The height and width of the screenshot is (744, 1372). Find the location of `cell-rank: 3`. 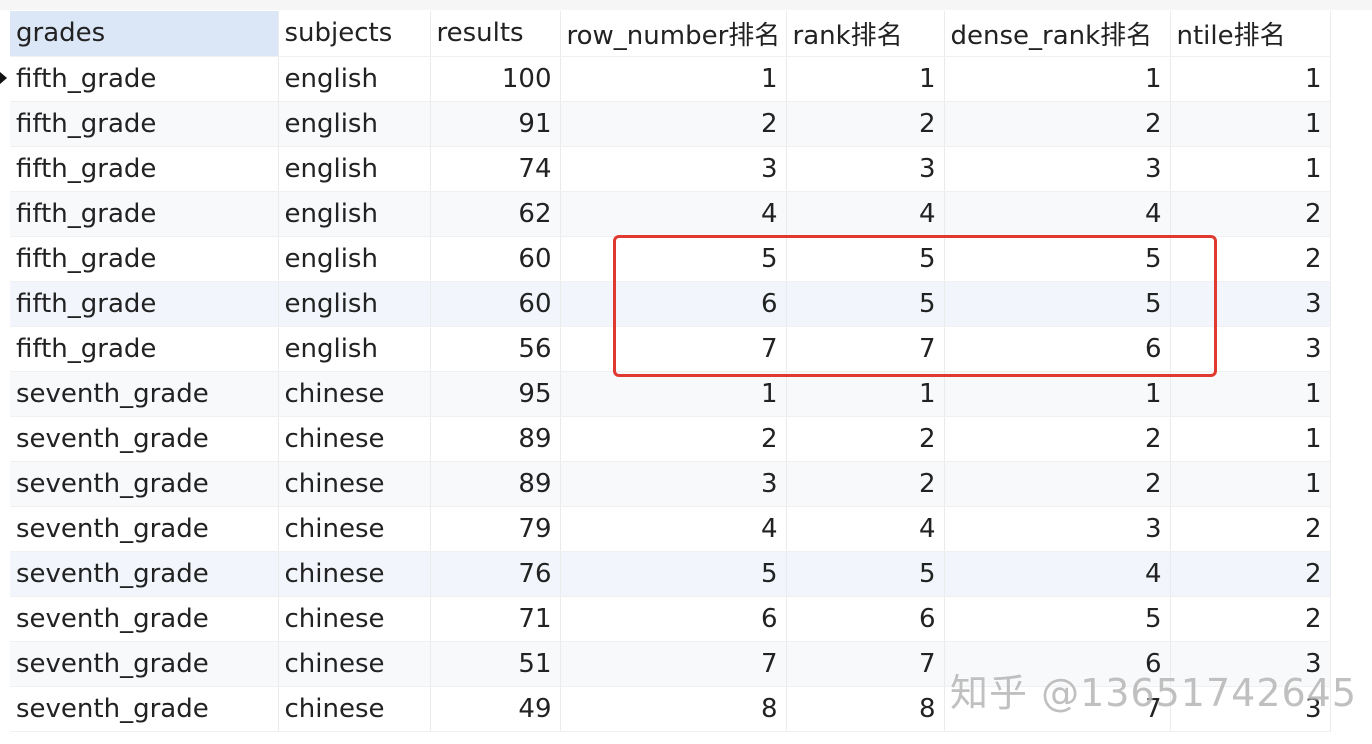

cell-rank: 3 is located at coordinates (865, 169).